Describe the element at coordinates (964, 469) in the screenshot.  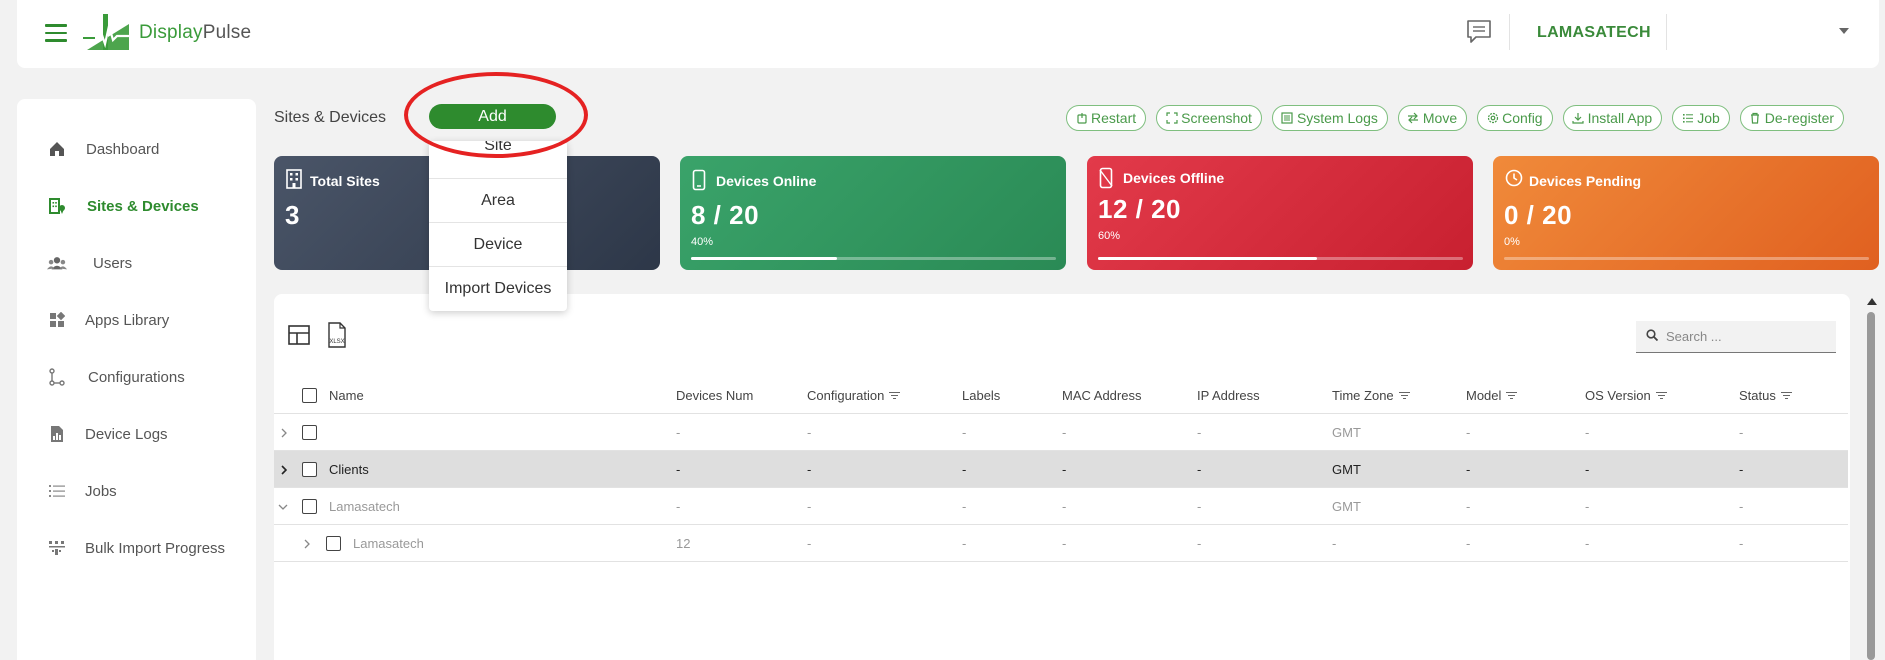
I see `cell-labels: -` at that location.